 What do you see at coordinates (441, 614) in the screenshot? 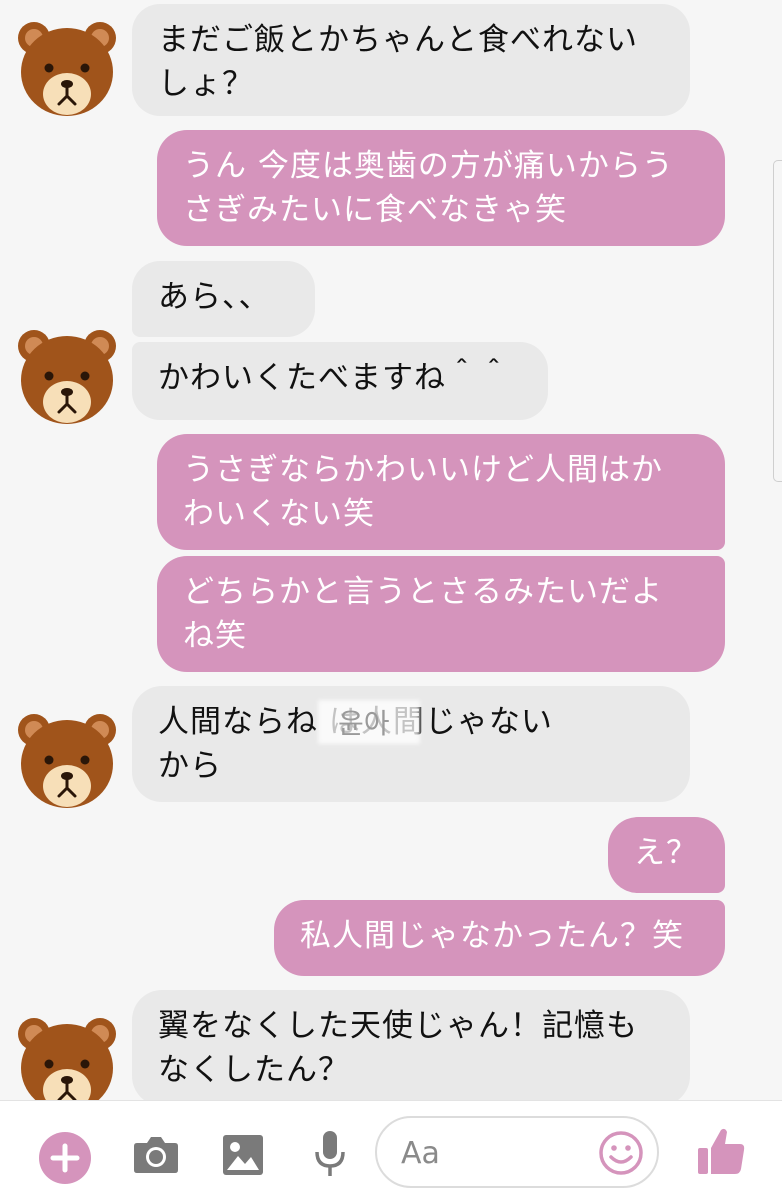
I see `message-bubble-outgoing: どちらかと言うとさるみたいだよ ね笑` at bounding box center [441, 614].